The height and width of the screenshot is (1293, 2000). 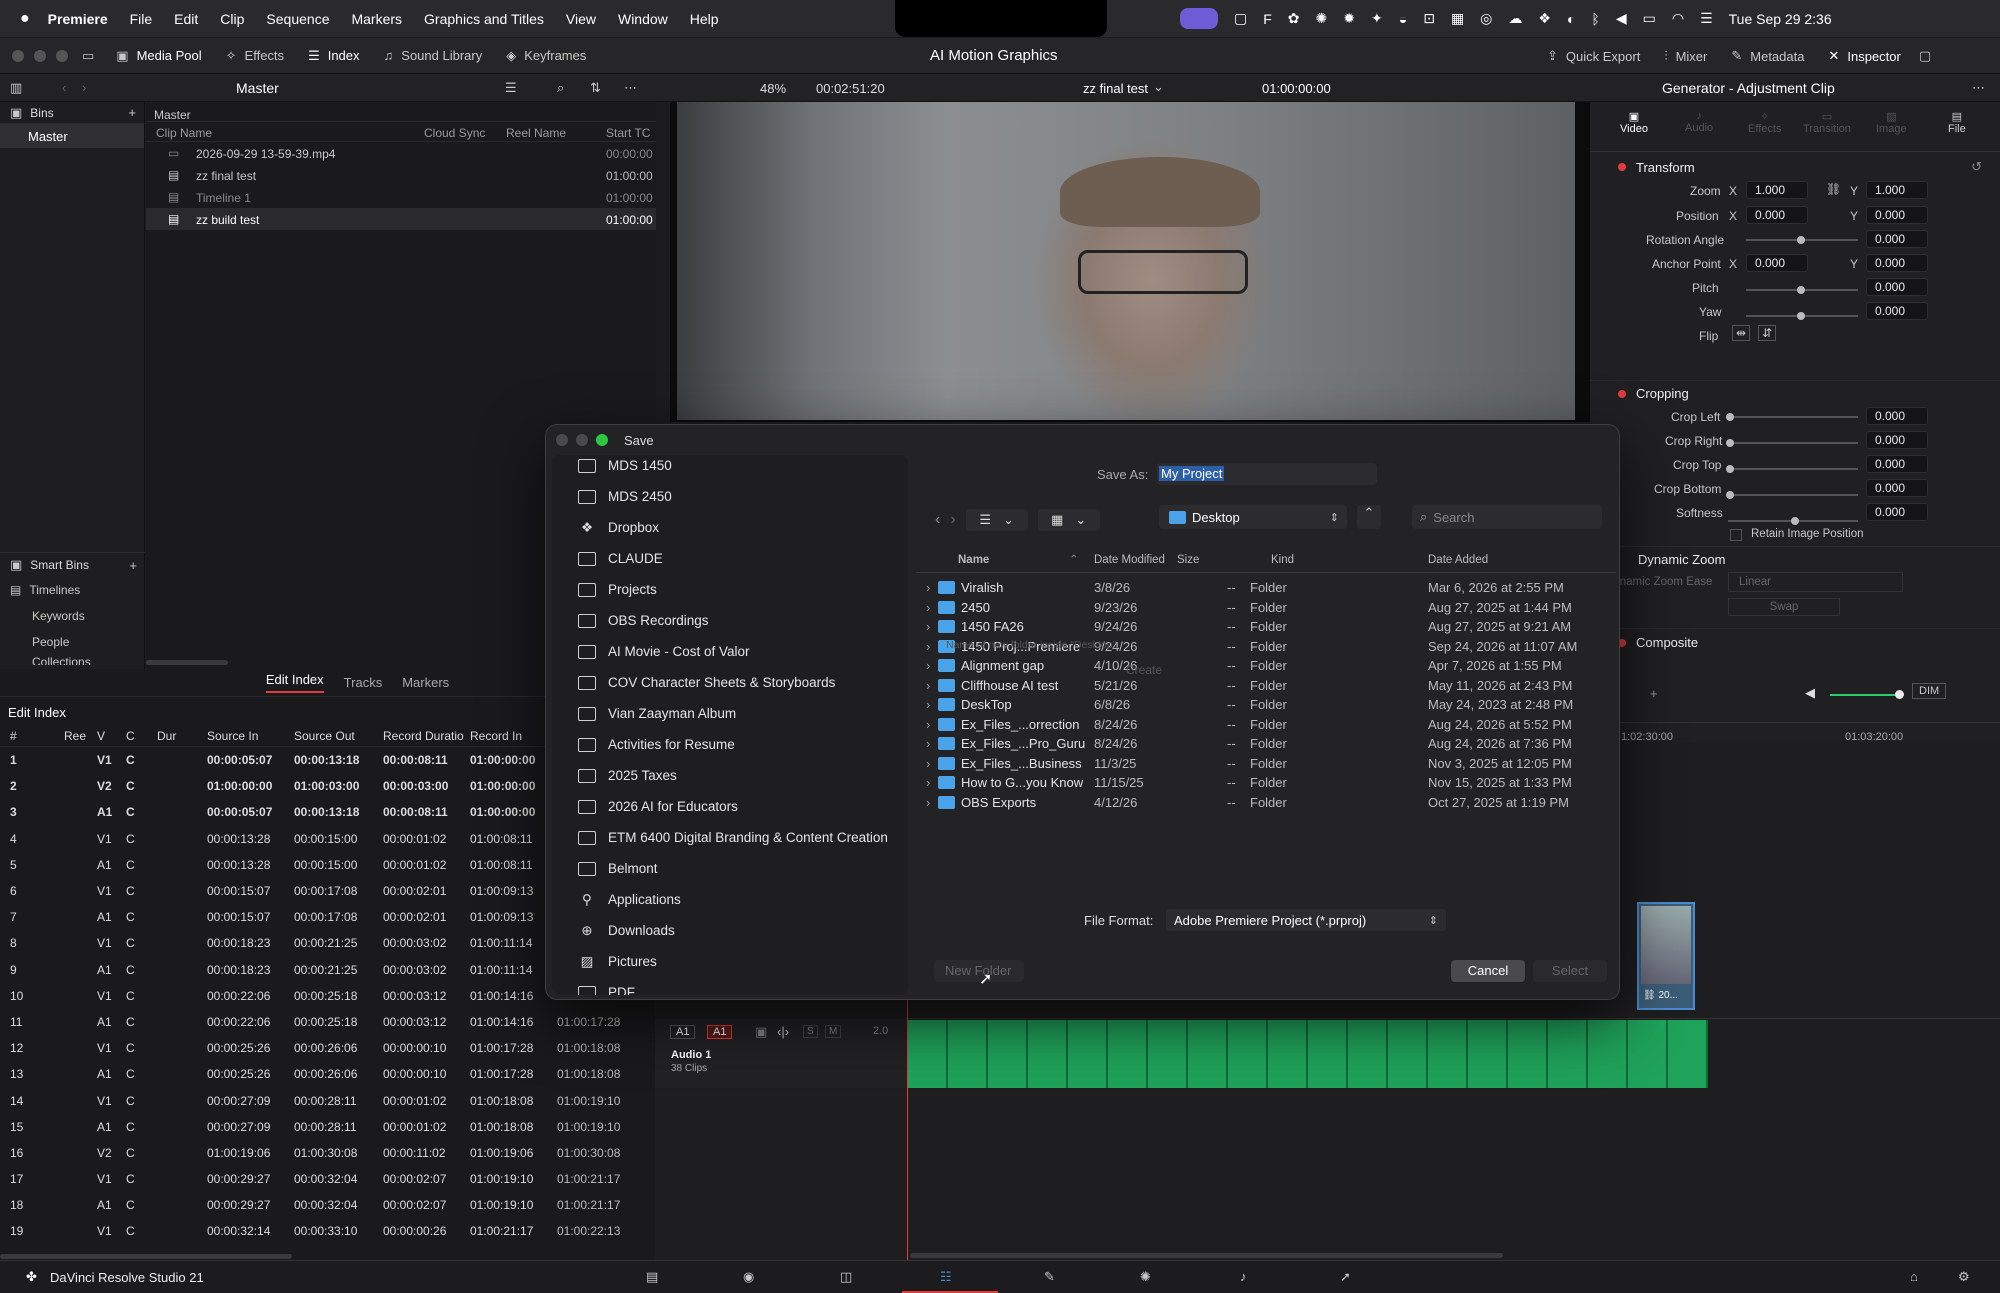 What do you see at coordinates (101, 736) in the screenshot?
I see `col-v: V` at bounding box center [101, 736].